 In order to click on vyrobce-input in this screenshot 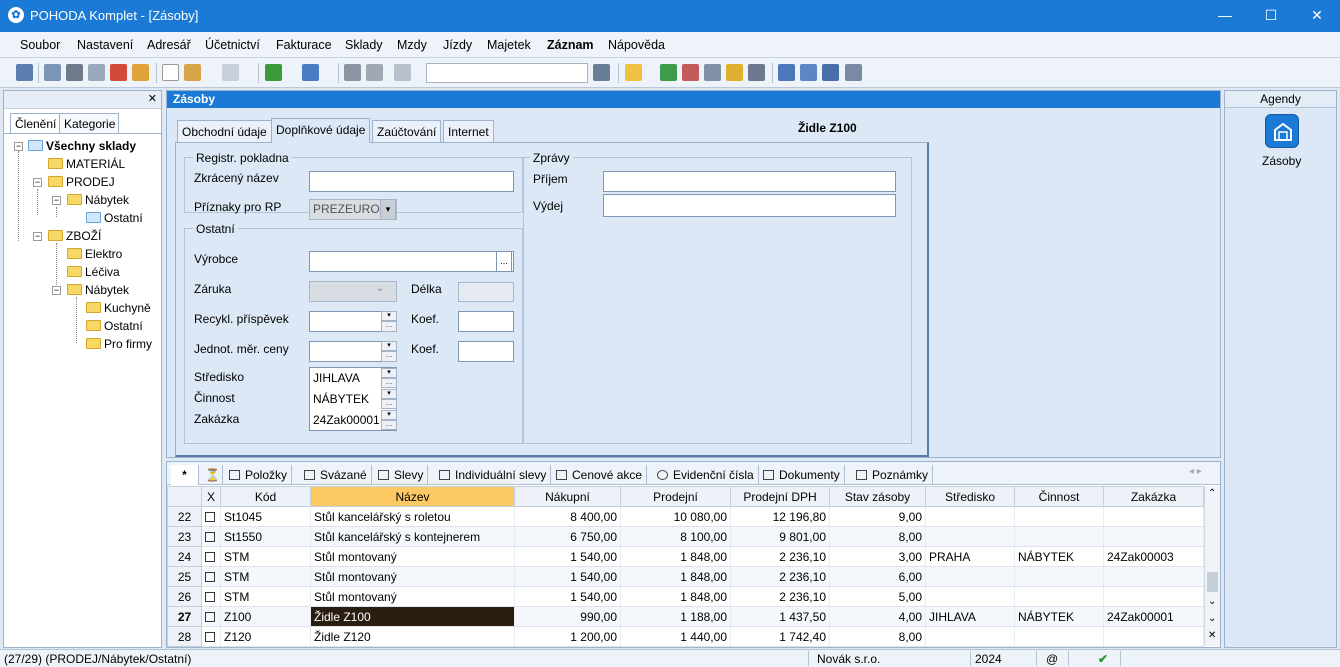, I will do `click(411, 261)`.